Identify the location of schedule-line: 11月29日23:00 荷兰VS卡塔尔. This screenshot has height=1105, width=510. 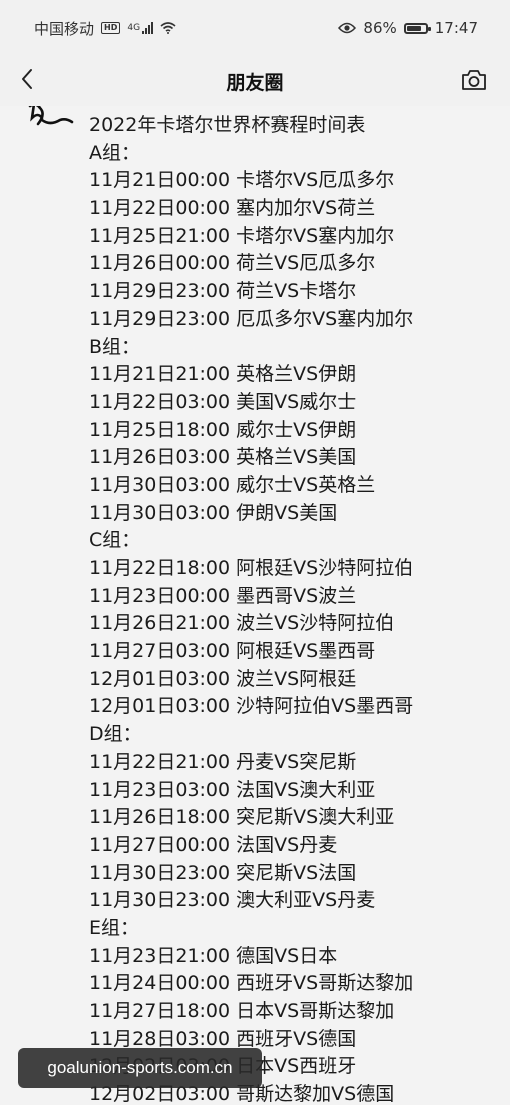
(223, 291).